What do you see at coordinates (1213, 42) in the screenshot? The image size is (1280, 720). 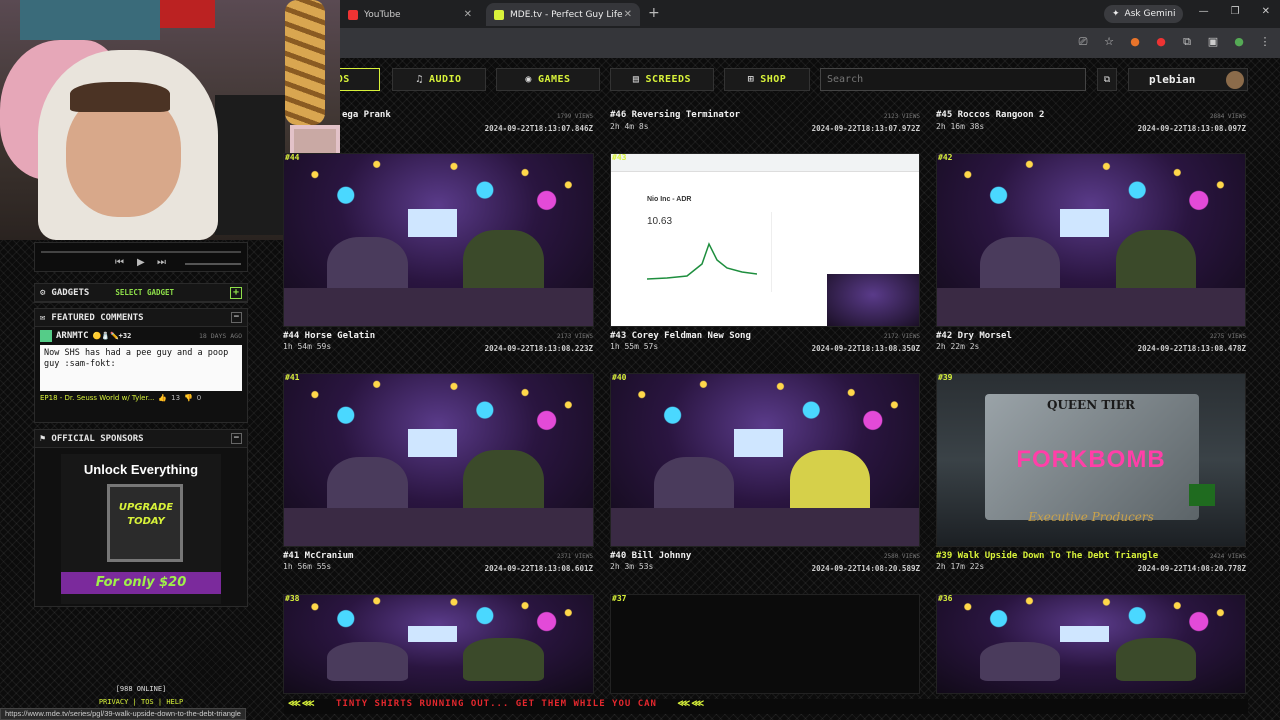 I see `sidepanel-icon: ▣` at bounding box center [1213, 42].